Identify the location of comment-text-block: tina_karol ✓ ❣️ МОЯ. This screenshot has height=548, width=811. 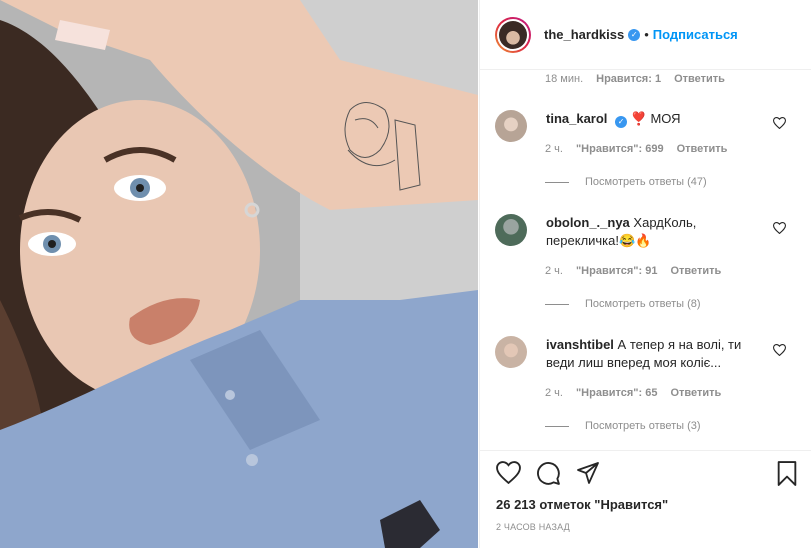
(653, 119).